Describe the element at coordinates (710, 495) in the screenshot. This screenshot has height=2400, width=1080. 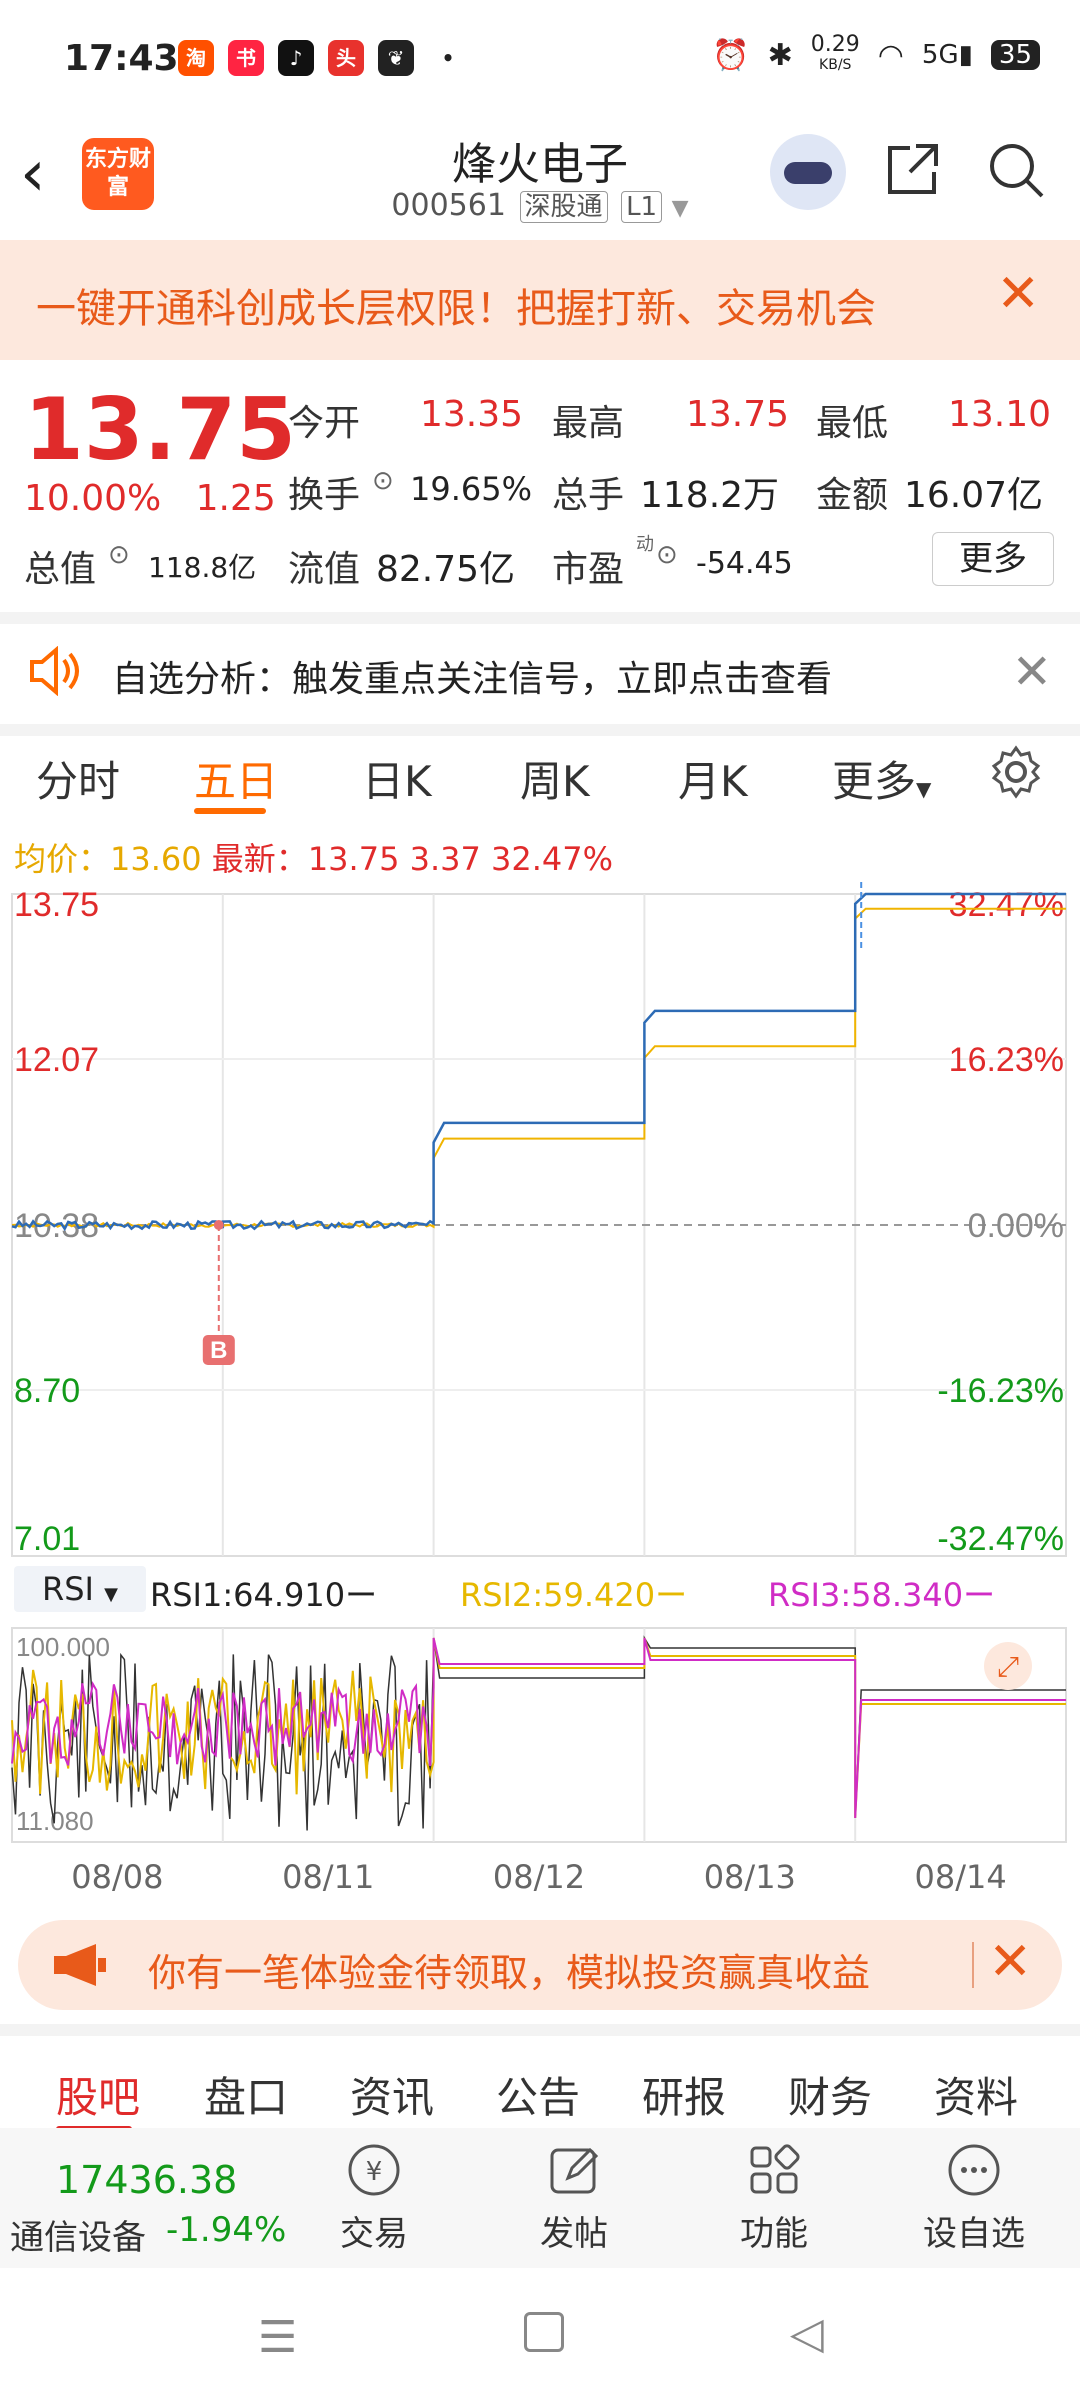
I see `volume-value: 118.2万` at that location.